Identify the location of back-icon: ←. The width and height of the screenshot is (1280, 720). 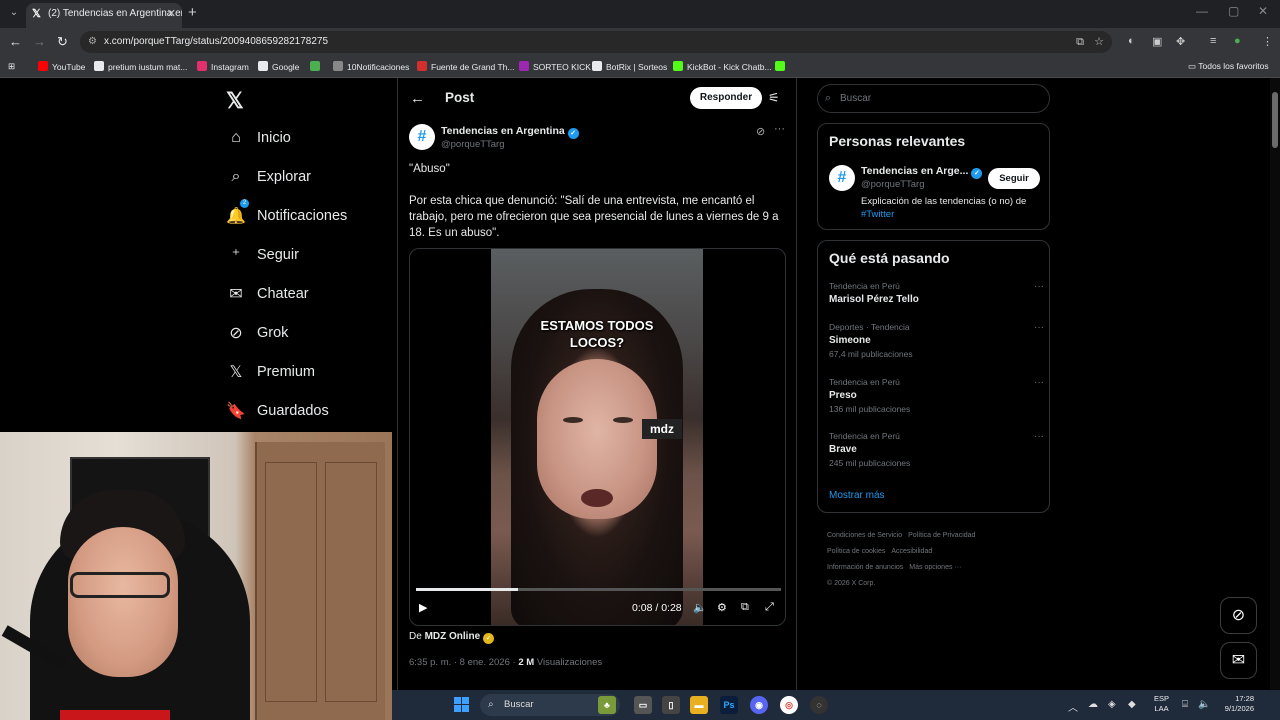
(15, 41).